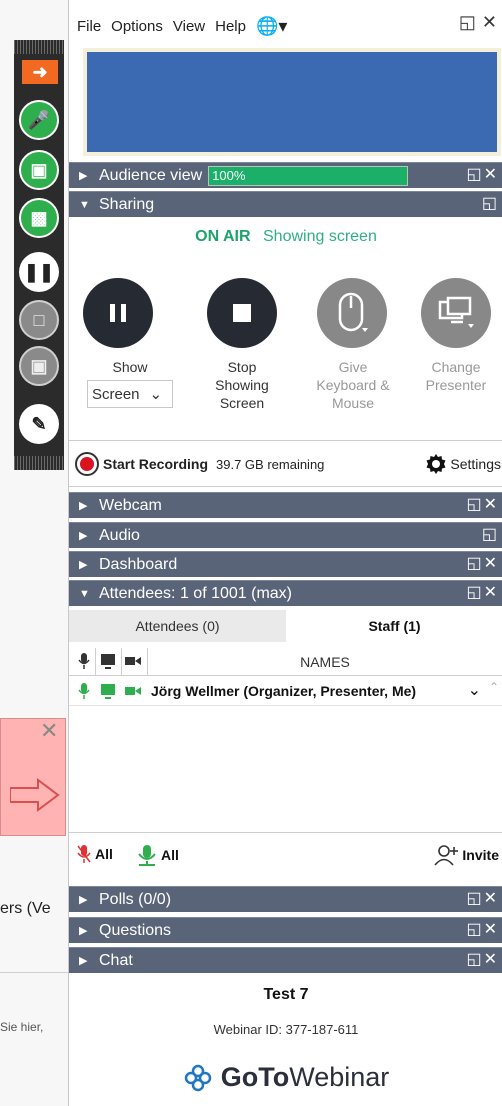  Describe the element at coordinates (271, 26) in the screenshot. I see `globe-icon: 🌐▾` at that location.